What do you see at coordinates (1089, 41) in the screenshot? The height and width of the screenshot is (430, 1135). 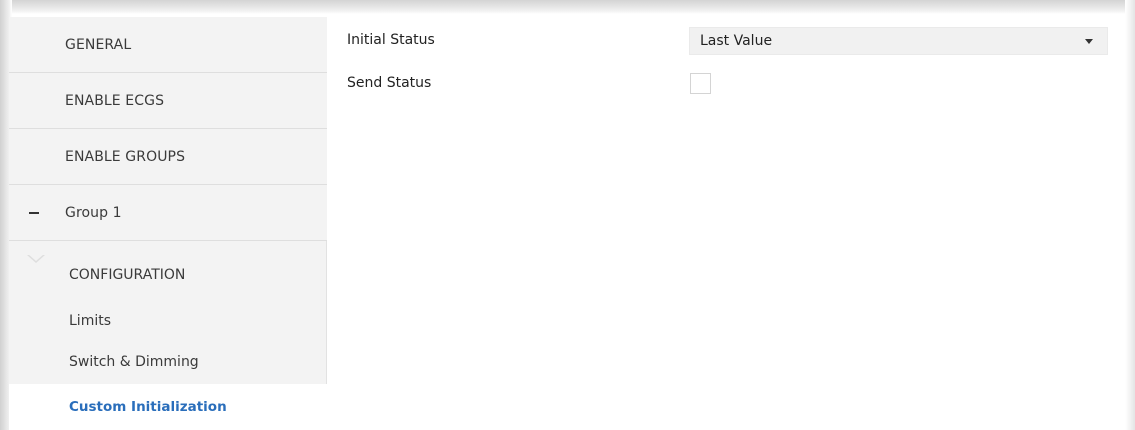 I see `chevron-down-icon` at bounding box center [1089, 41].